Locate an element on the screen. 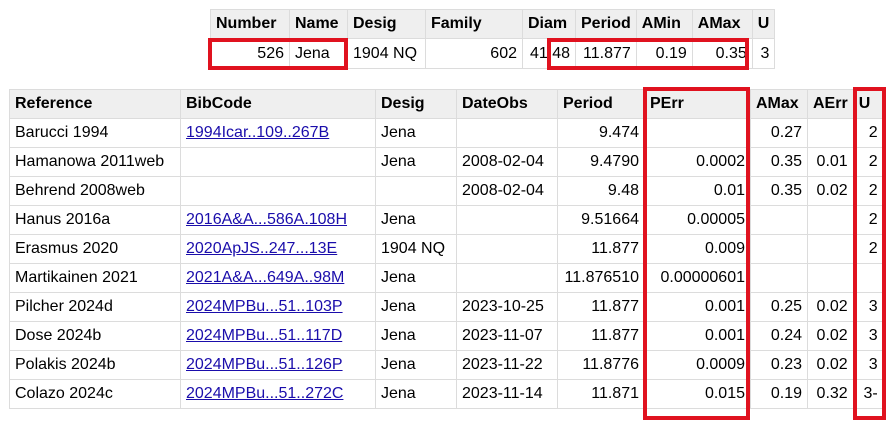 Image resolution: width=896 pixels, height=430 pixels. cell-period: 11.876510 is located at coordinates (601, 278).